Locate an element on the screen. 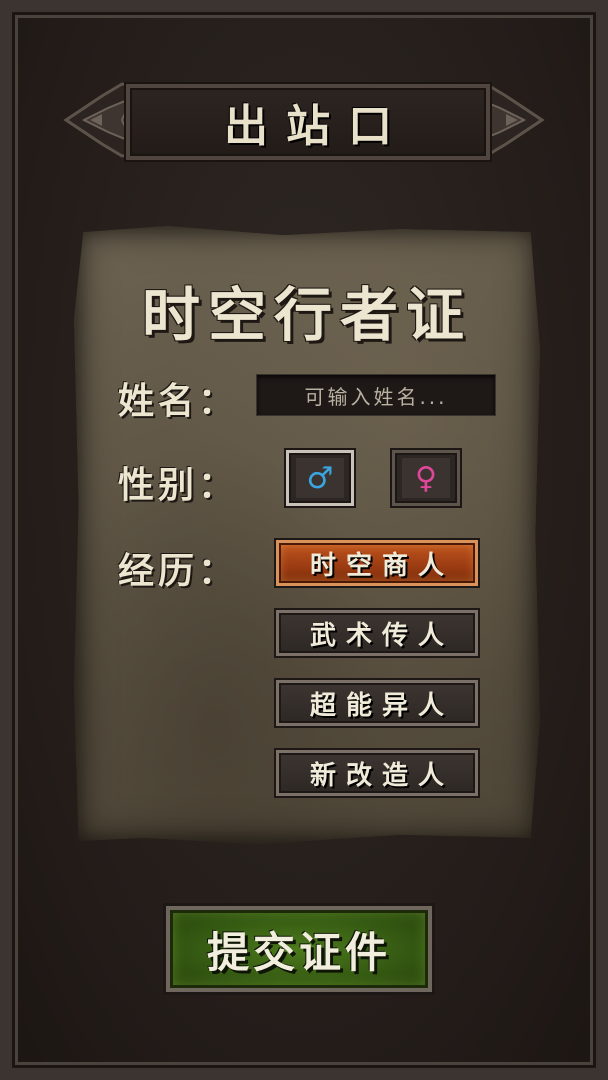 This screenshot has height=1080, width=608. gender-label: 性别： is located at coordinates (178, 485).